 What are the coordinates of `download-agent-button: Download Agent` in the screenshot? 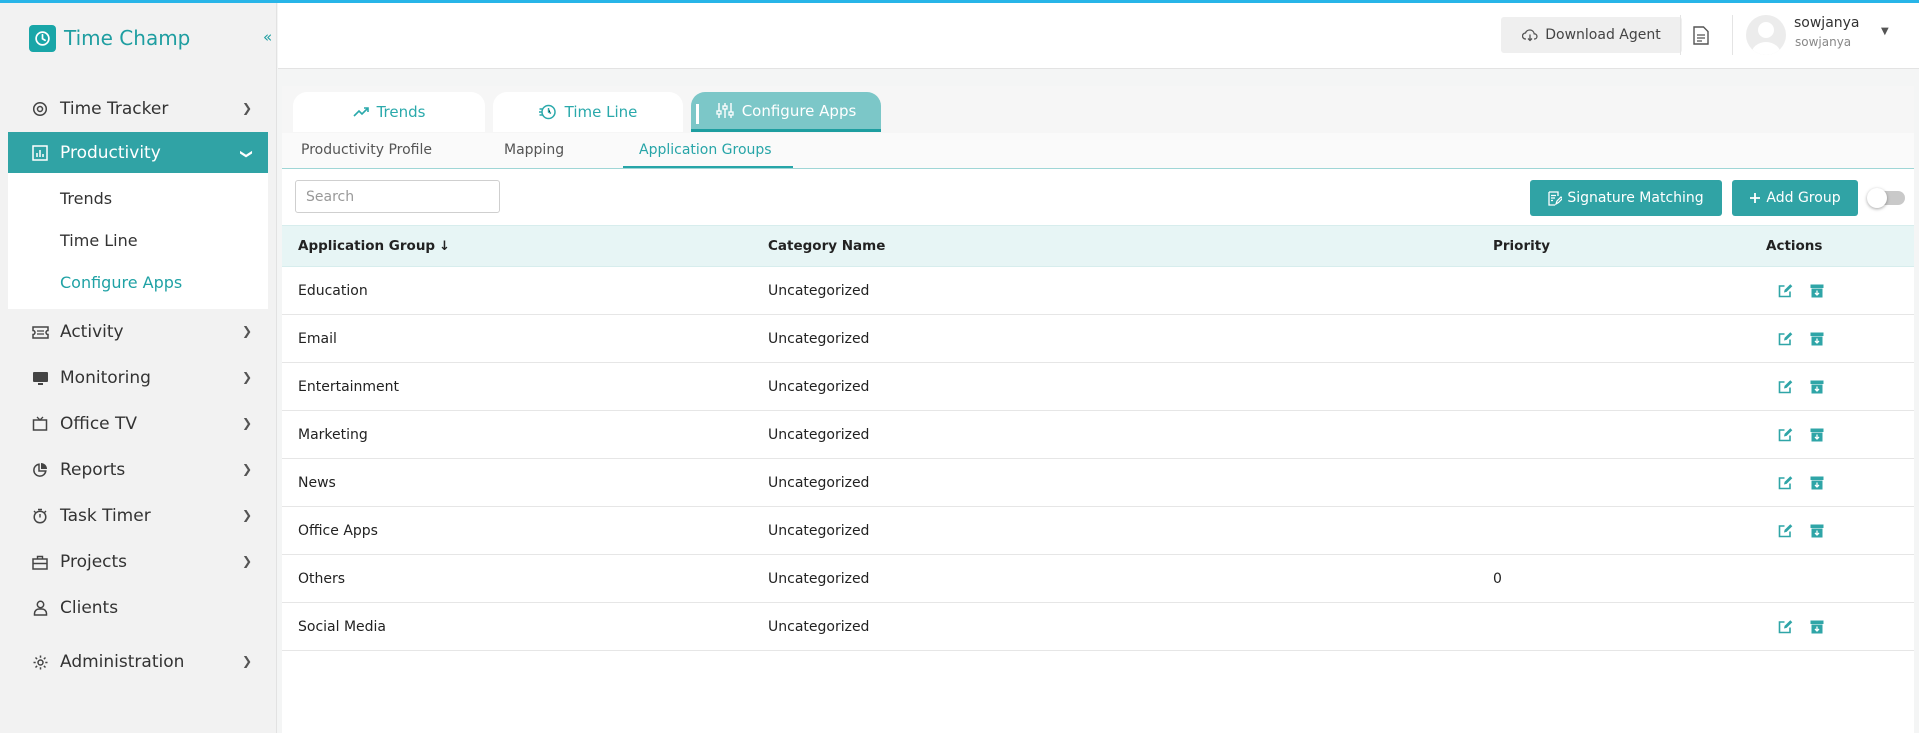 It's located at (1591, 35).